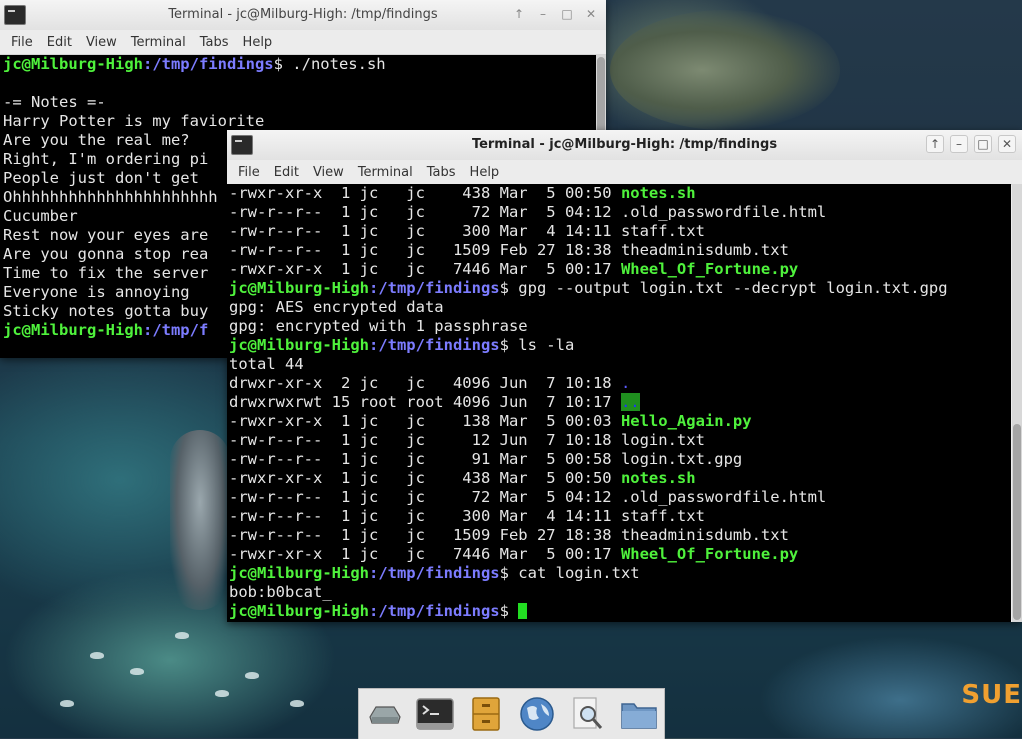 The height and width of the screenshot is (739, 1022). What do you see at coordinates (425, 383) in the screenshot?
I see `file-attributes: drwxr-xr-x 2 jc jc 4096 Jun 7 10:18` at bounding box center [425, 383].